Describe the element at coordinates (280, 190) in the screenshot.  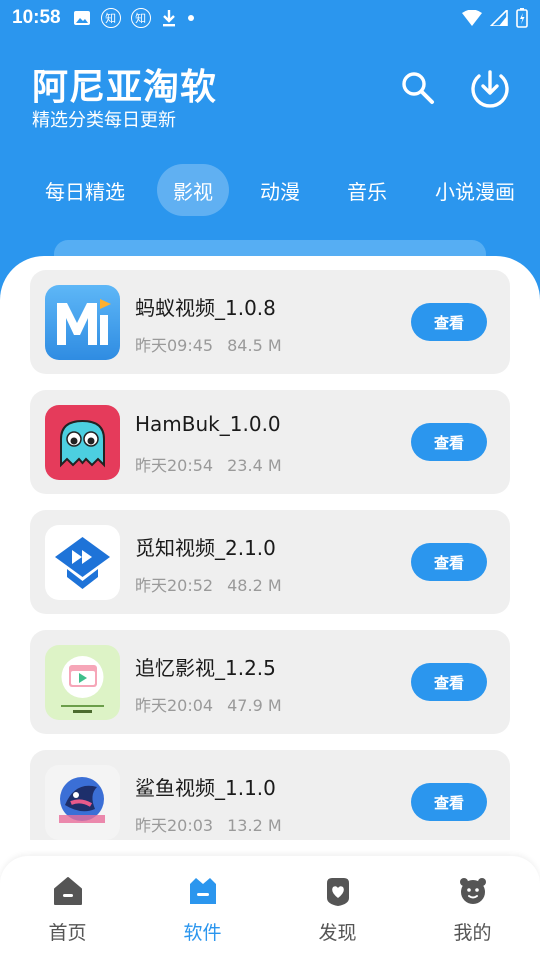
I see `tab-anime: 动漫` at that location.